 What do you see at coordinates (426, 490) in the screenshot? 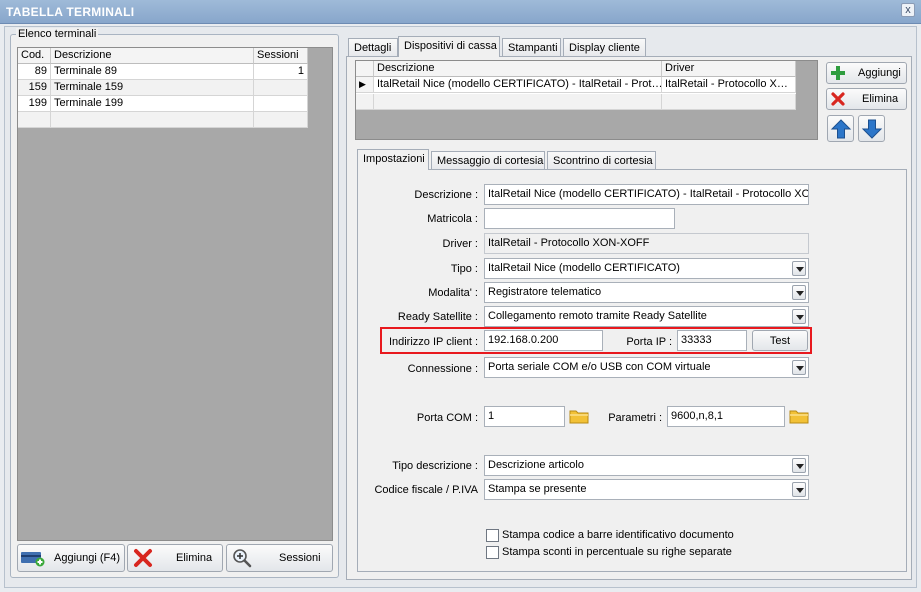
I see `codice-fiscale-label: Codice fiscale / P.IVA` at bounding box center [426, 490].